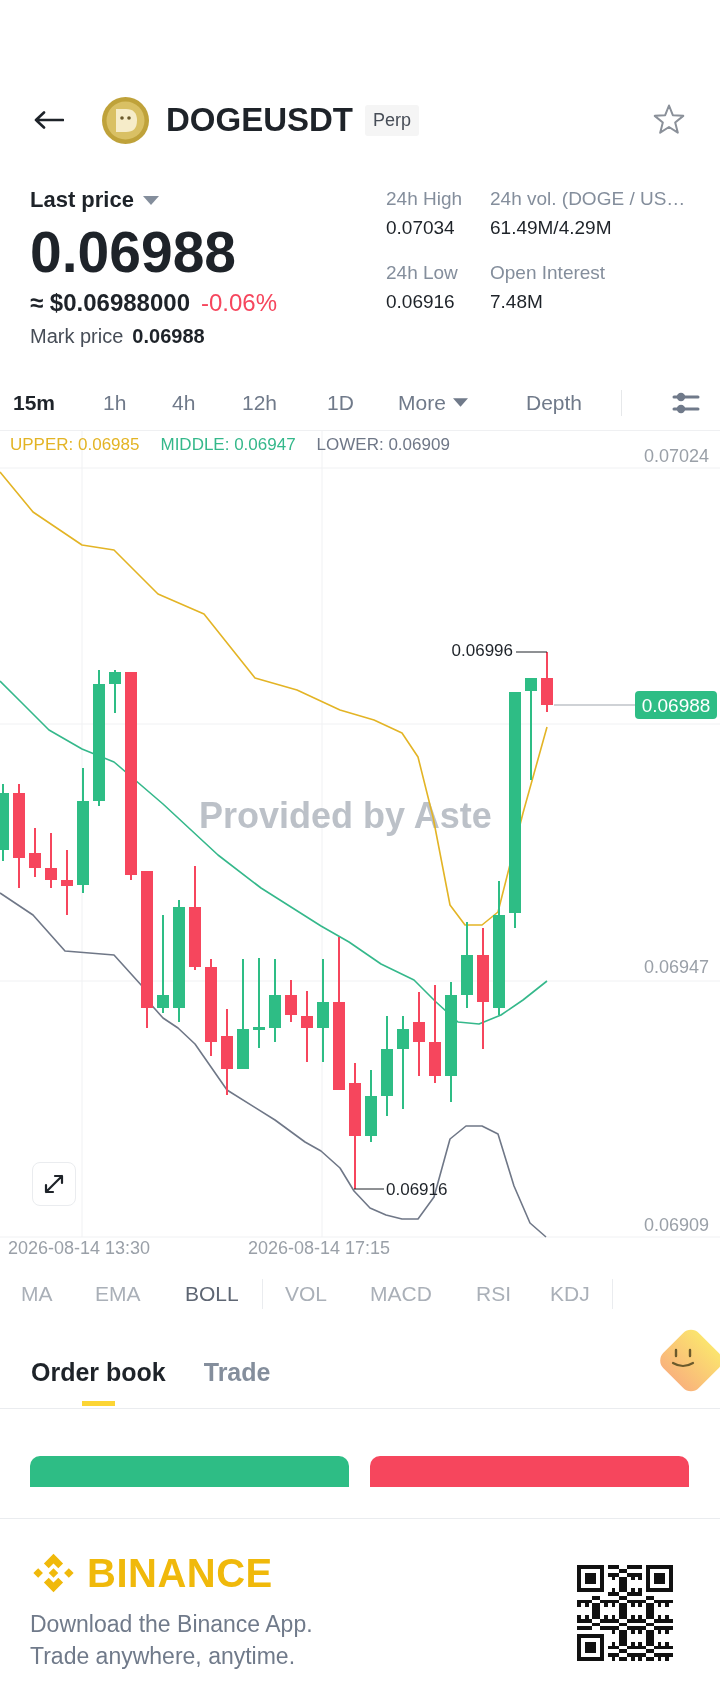 This screenshot has height=1708, width=720. Describe the element at coordinates (551, 228) in the screenshot. I see `stat-value: 61.49M/4.29M` at that location.